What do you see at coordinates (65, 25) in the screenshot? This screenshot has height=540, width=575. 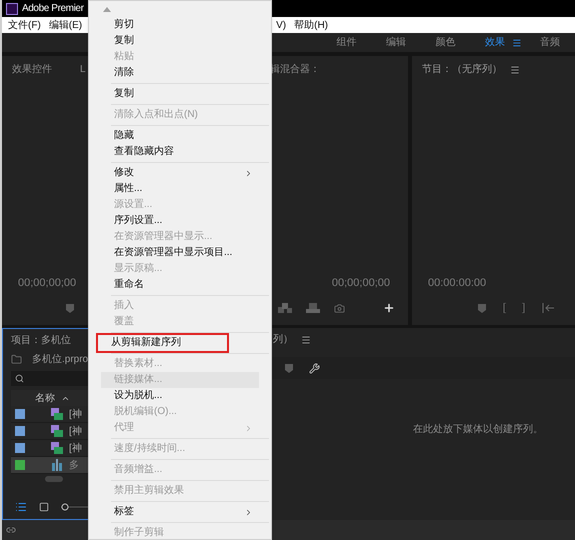 I see `menu-bar-item: 编辑(E)` at bounding box center [65, 25].